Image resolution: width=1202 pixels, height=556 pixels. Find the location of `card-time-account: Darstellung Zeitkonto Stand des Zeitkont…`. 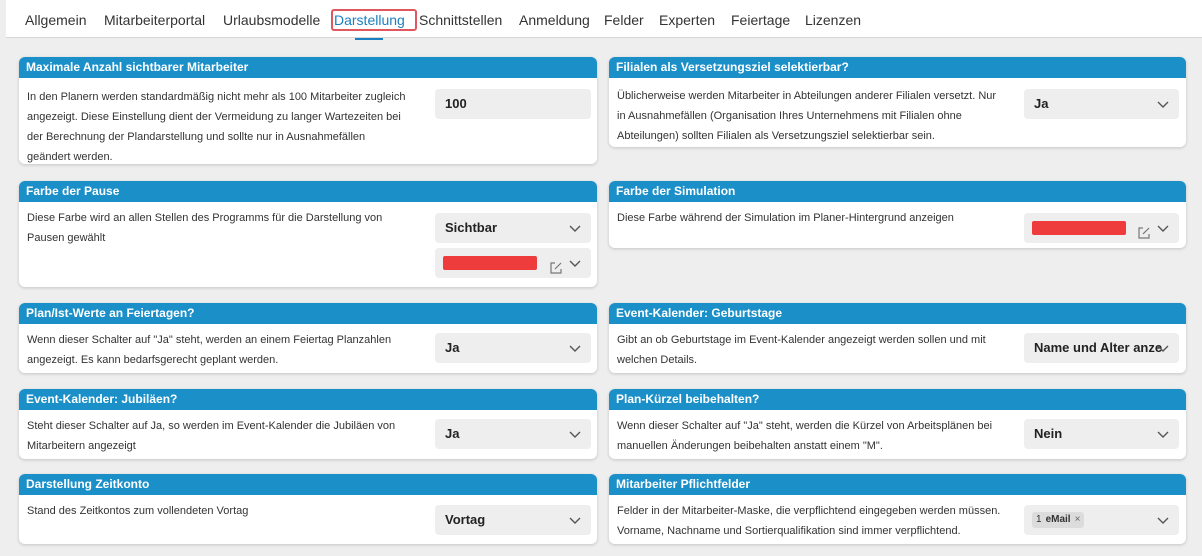

card-time-account: Darstellung Zeitkonto Stand des Zeitkont… is located at coordinates (308, 509).